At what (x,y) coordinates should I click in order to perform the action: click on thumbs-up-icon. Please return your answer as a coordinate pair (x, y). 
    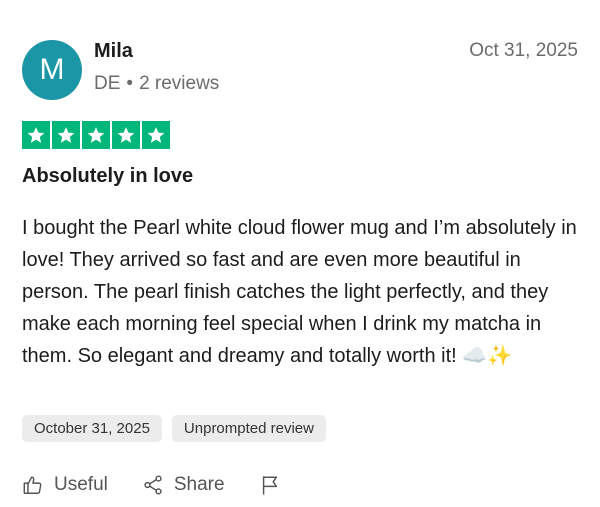
    Looking at the image, I should click on (33, 485).